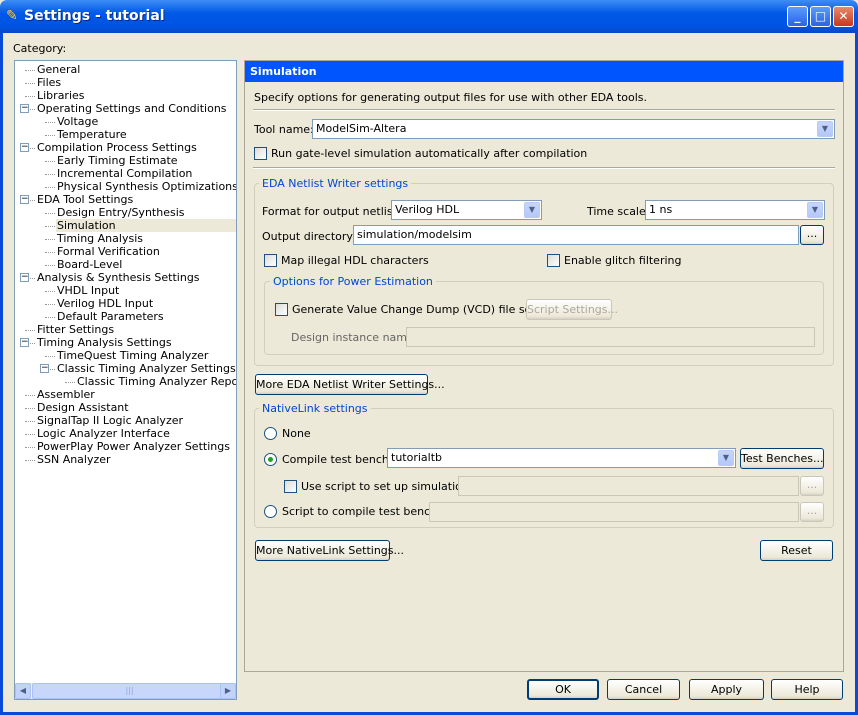 Image resolution: width=858 pixels, height=715 pixels. Describe the element at coordinates (735, 210) in the screenshot. I see `timescale-select: 1 ns ▼` at that location.